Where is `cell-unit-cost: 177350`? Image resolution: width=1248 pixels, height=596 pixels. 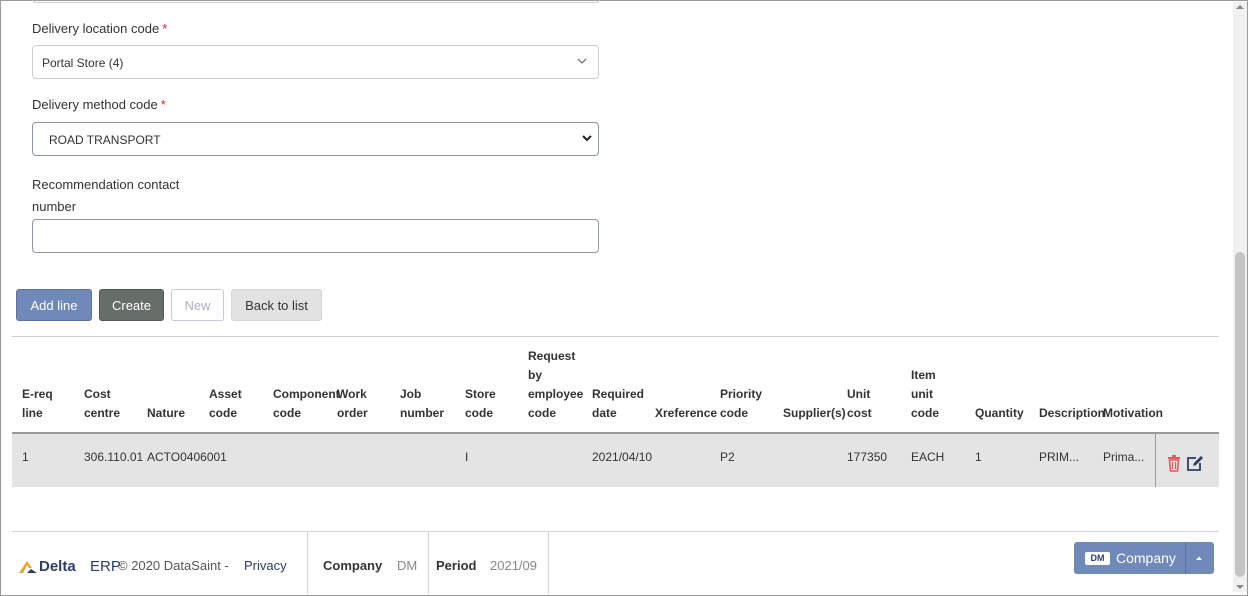 cell-unit-cost: 177350 is located at coordinates (867, 457).